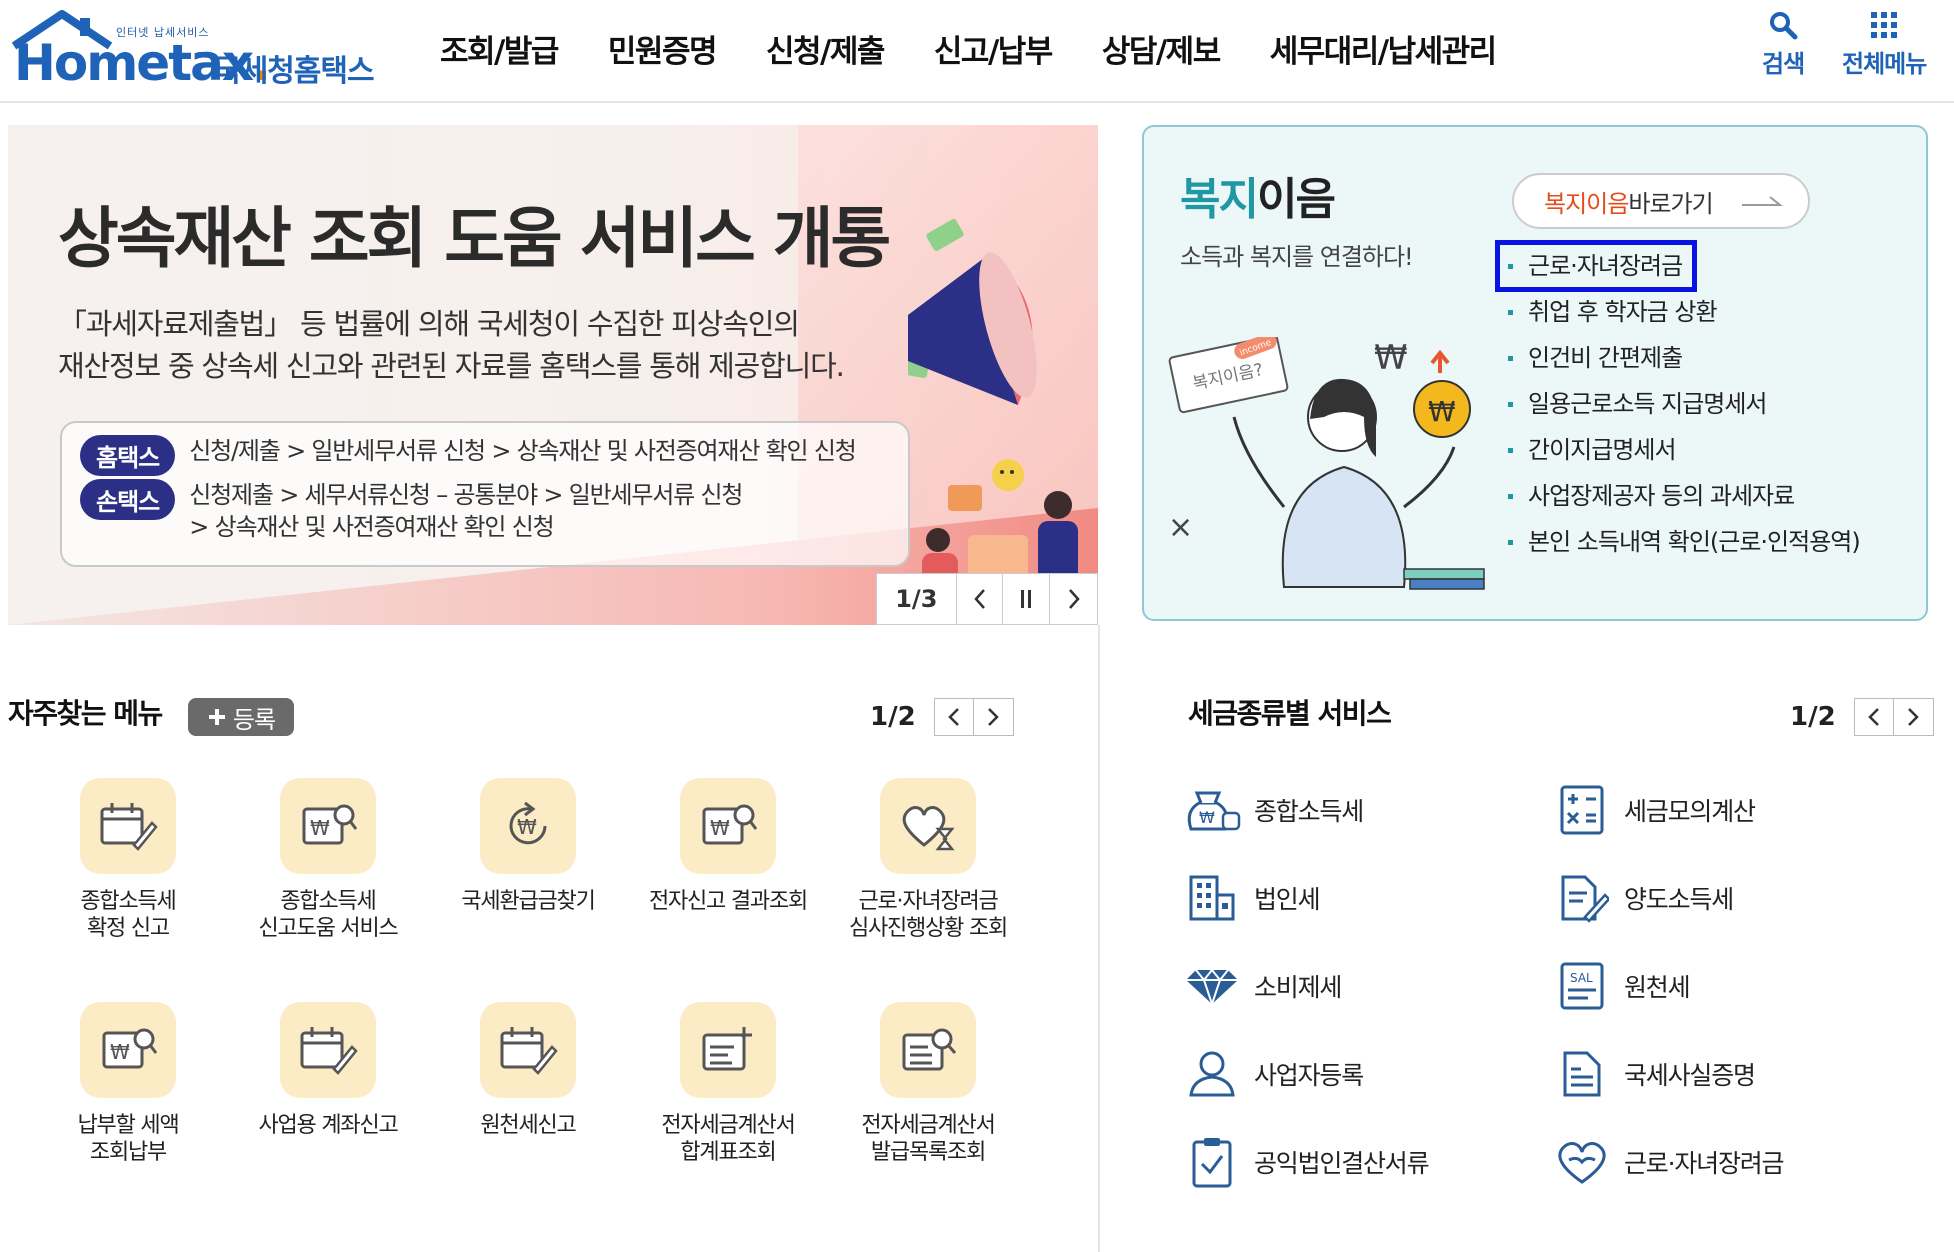 Image resolution: width=1954 pixels, height=1252 pixels. I want to click on frequent-item-label: 전자세금계산서 발급목록조회, so click(928, 1139).